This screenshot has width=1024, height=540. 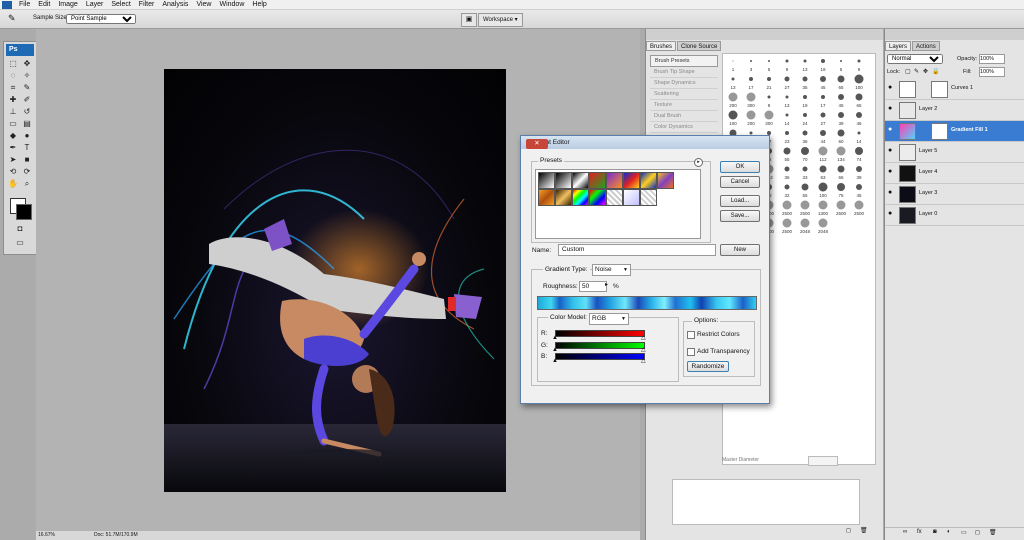 What do you see at coordinates (805, 172) in the screenshot?
I see `brush-preset: 33` at bounding box center [805, 172].